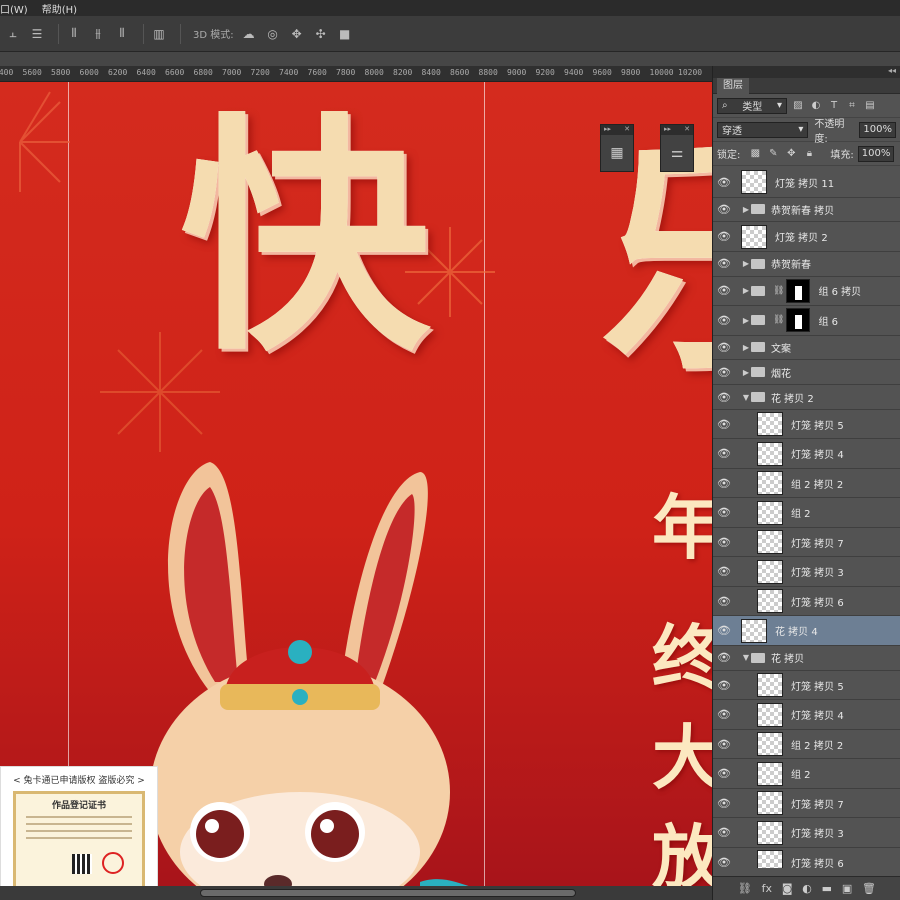  I want to click on filter-shape-icon: ⌗, so click(852, 106).